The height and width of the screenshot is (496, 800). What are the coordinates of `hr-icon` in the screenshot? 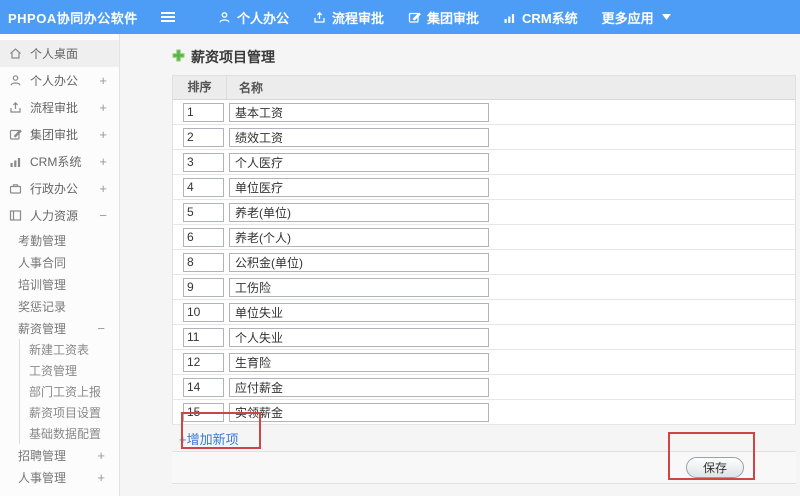 It's located at (16, 215).